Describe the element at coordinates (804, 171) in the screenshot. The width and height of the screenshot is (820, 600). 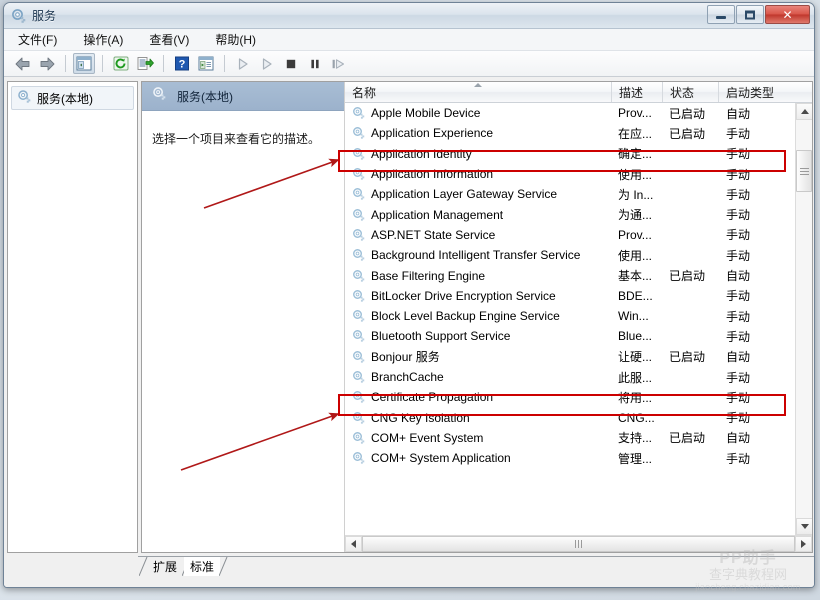
I see `vertical-scroll-thumb` at that location.